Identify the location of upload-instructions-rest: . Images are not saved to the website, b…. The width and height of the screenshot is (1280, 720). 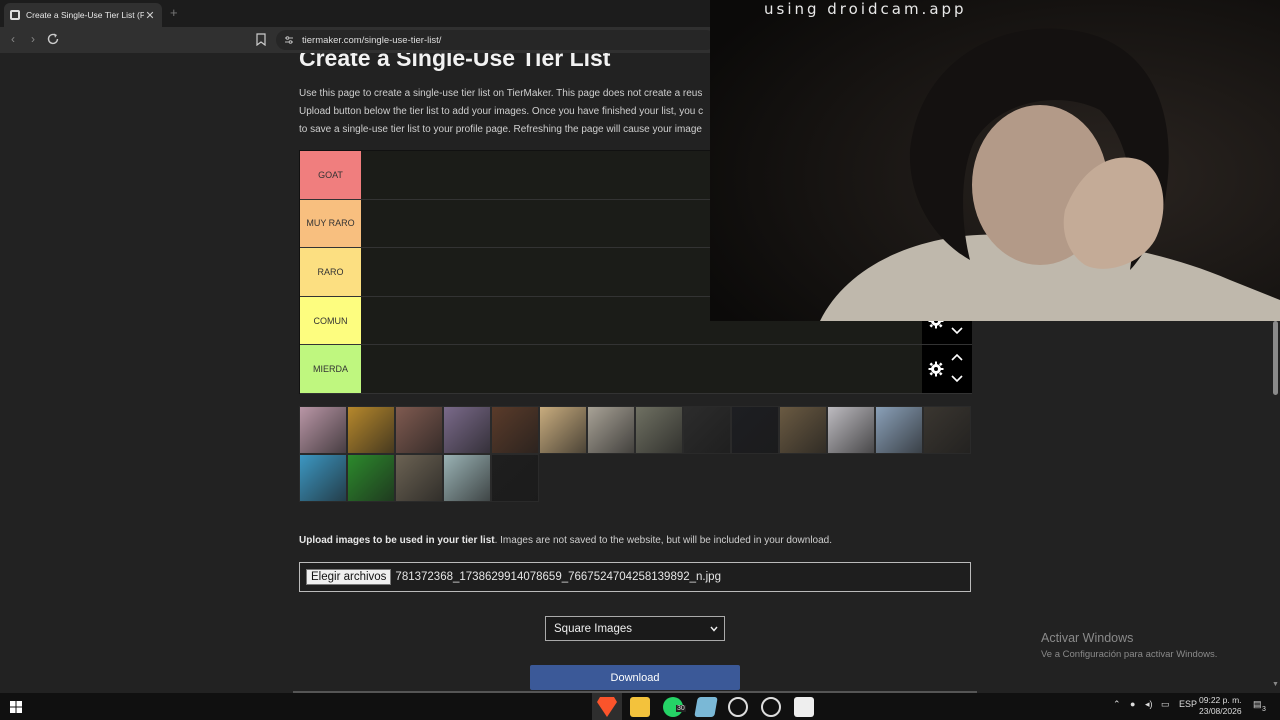
(663, 540).